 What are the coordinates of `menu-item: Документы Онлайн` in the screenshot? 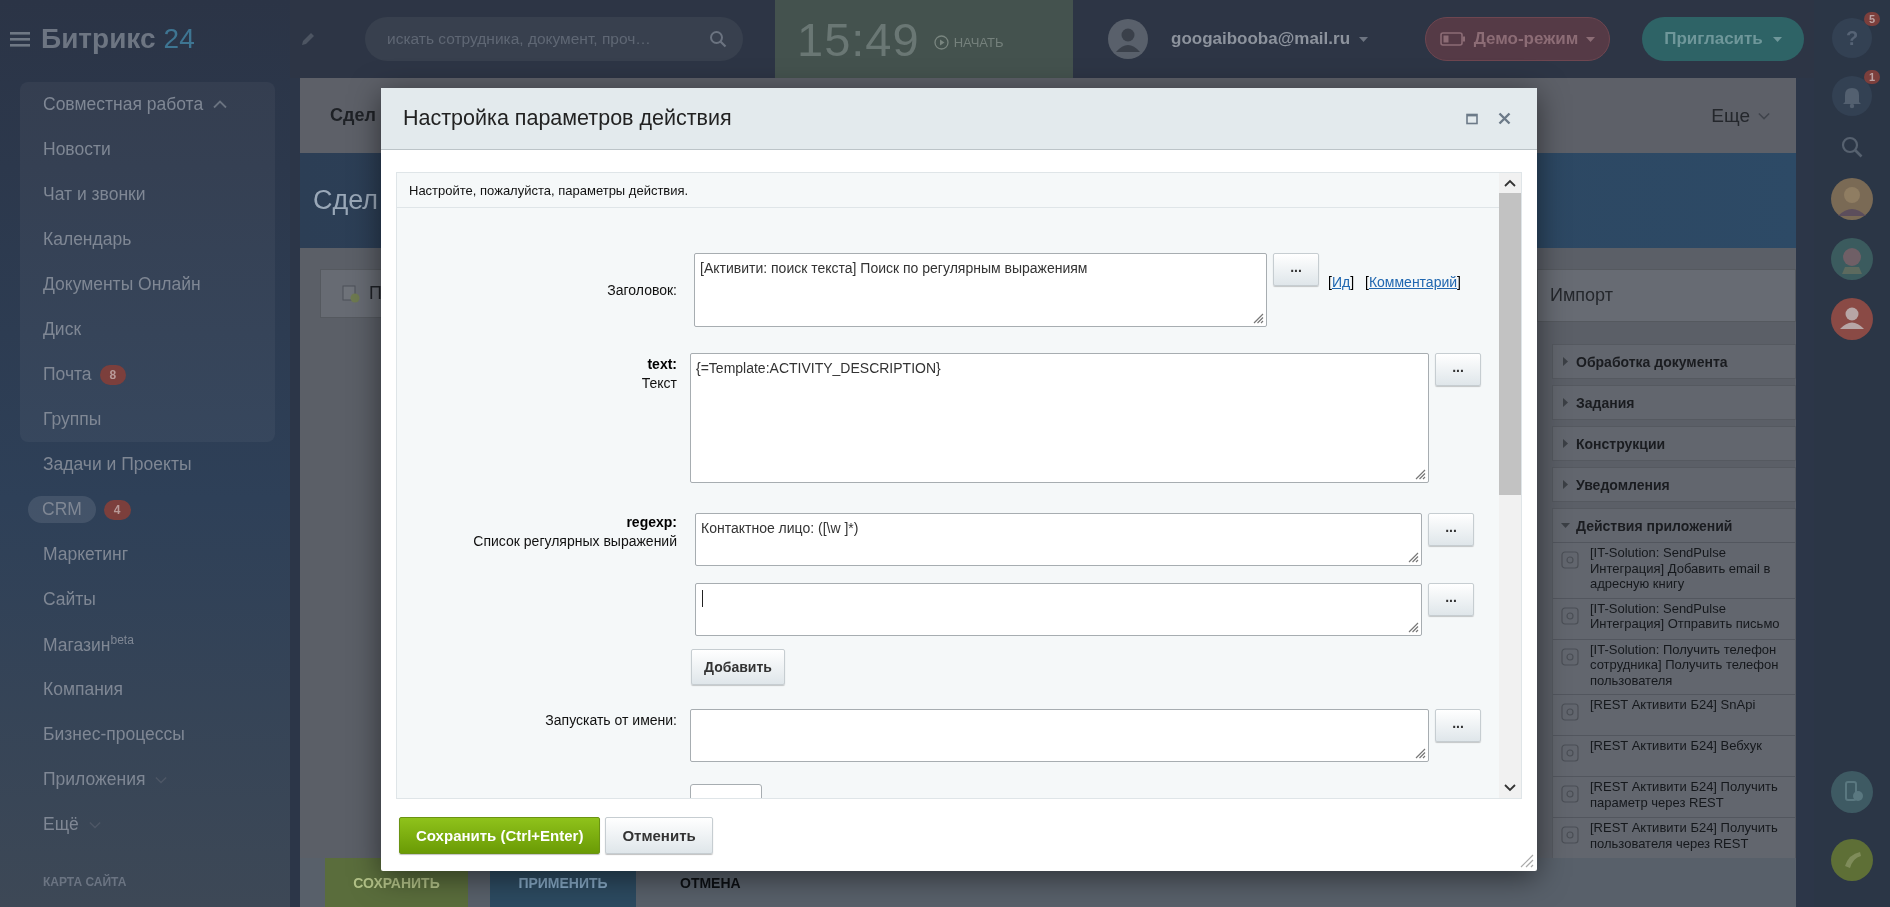 It's located at (122, 284).